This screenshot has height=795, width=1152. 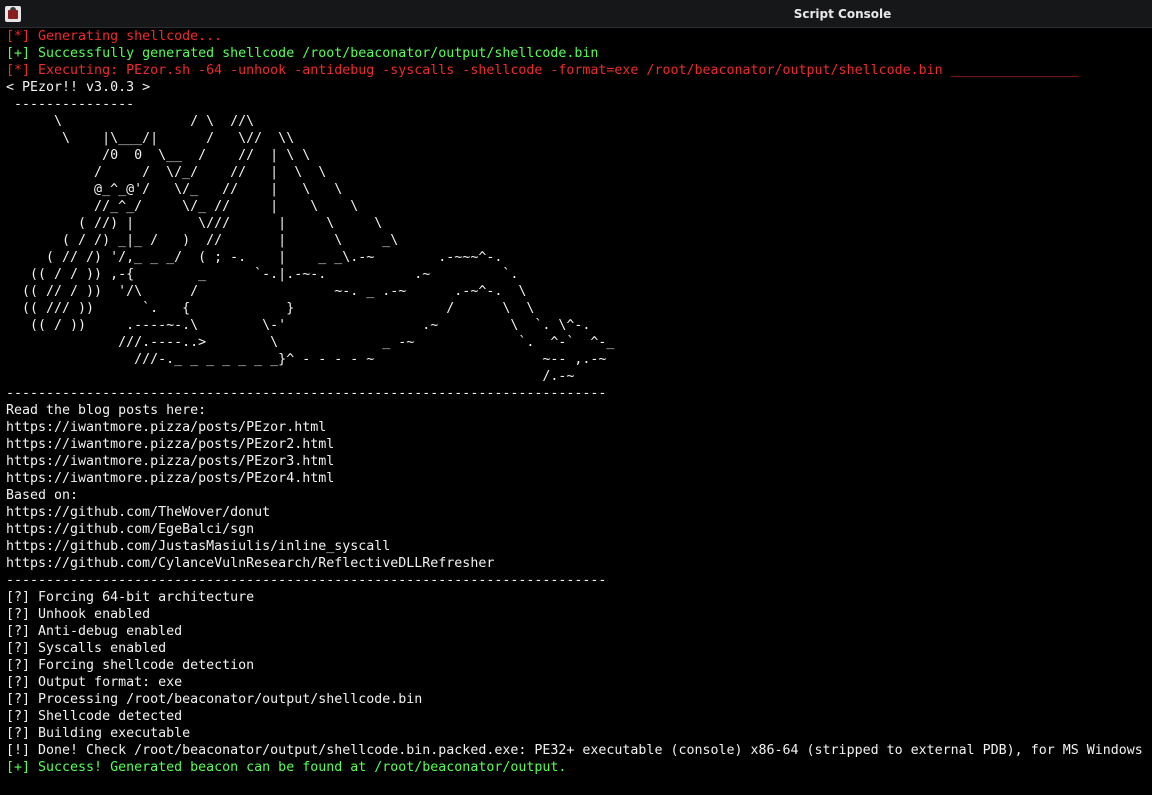 I want to click on console-line: ///.----..> \ _ -~ `. ^-` ^-_, so click(x=310, y=342).